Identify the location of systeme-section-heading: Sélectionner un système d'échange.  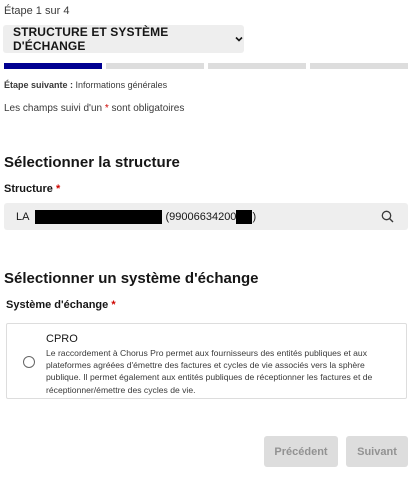
(131, 278).